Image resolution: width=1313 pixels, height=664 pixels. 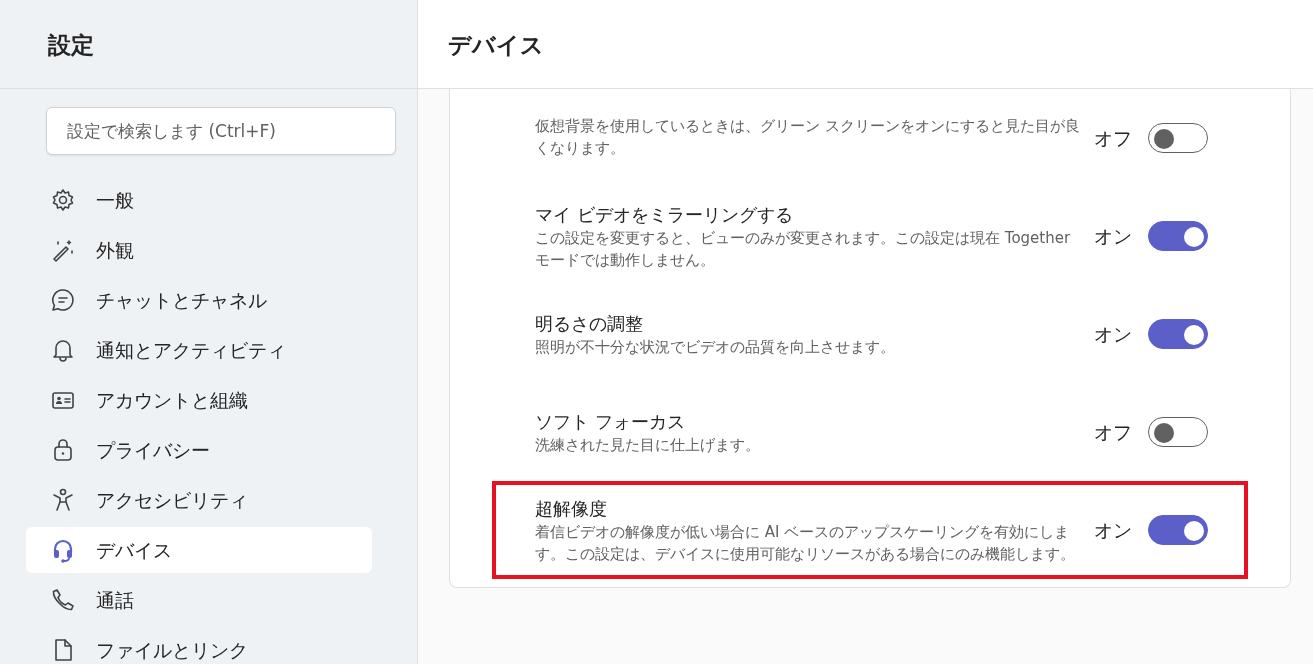 What do you see at coordinates (648, 445) in the screenshot?
I see `setting-description: 洗練された見た目に仕上げます。` at bounding box center [648, 445].